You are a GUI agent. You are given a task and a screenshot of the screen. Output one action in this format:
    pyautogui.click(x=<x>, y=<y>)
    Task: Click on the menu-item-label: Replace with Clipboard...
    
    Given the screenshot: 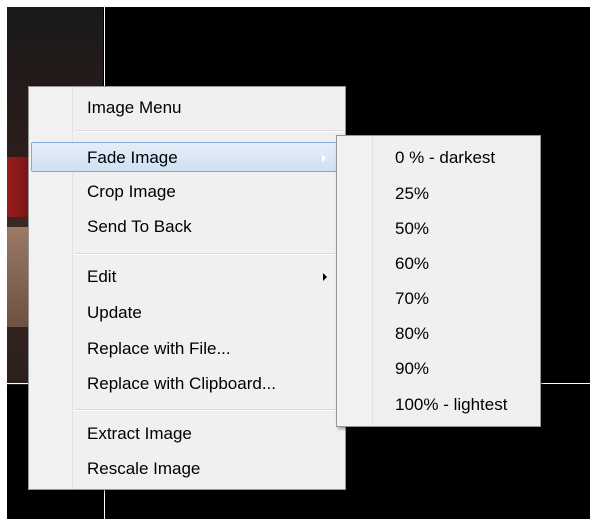 What is the action you would take?
    pyautogui.click(x=181, y=383)
    